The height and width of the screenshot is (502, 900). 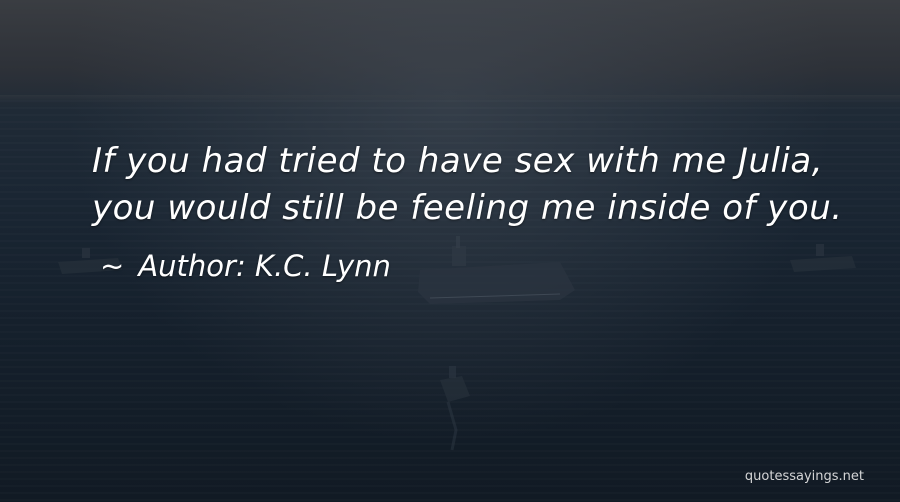 What do you see at coordinates (804, 476) in the screenshot?
I see `site-watermark: quotessayings.net` at bounding box center [804, 476].